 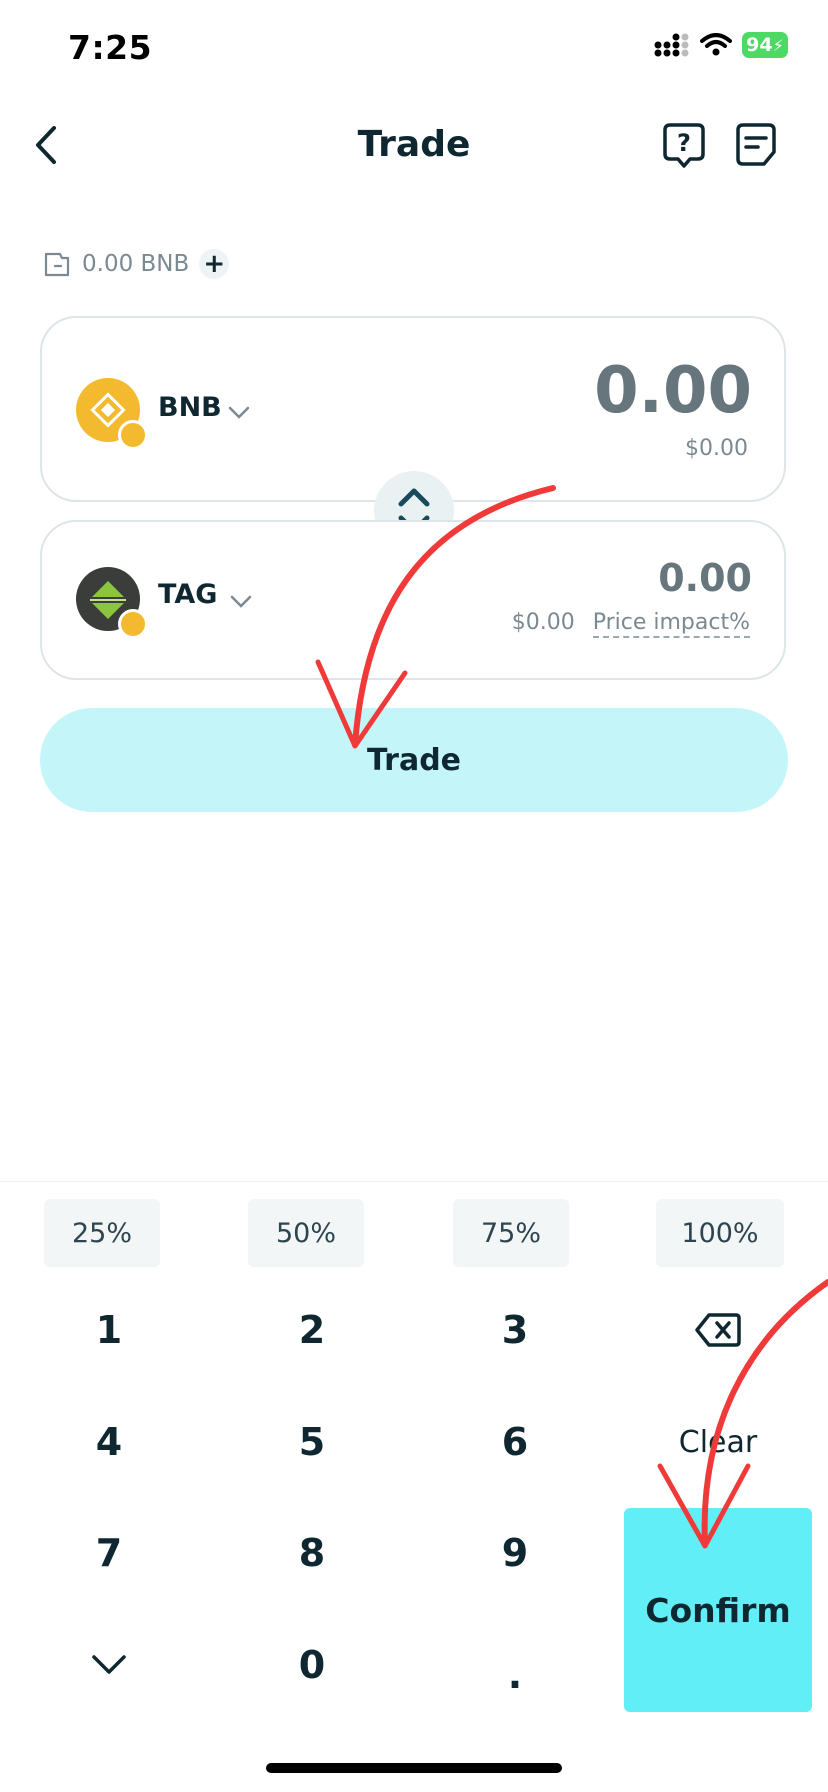 I want to click on to-token-card: TAG 0.00 $0.00 Price impact%, so click(x=413, y=600).